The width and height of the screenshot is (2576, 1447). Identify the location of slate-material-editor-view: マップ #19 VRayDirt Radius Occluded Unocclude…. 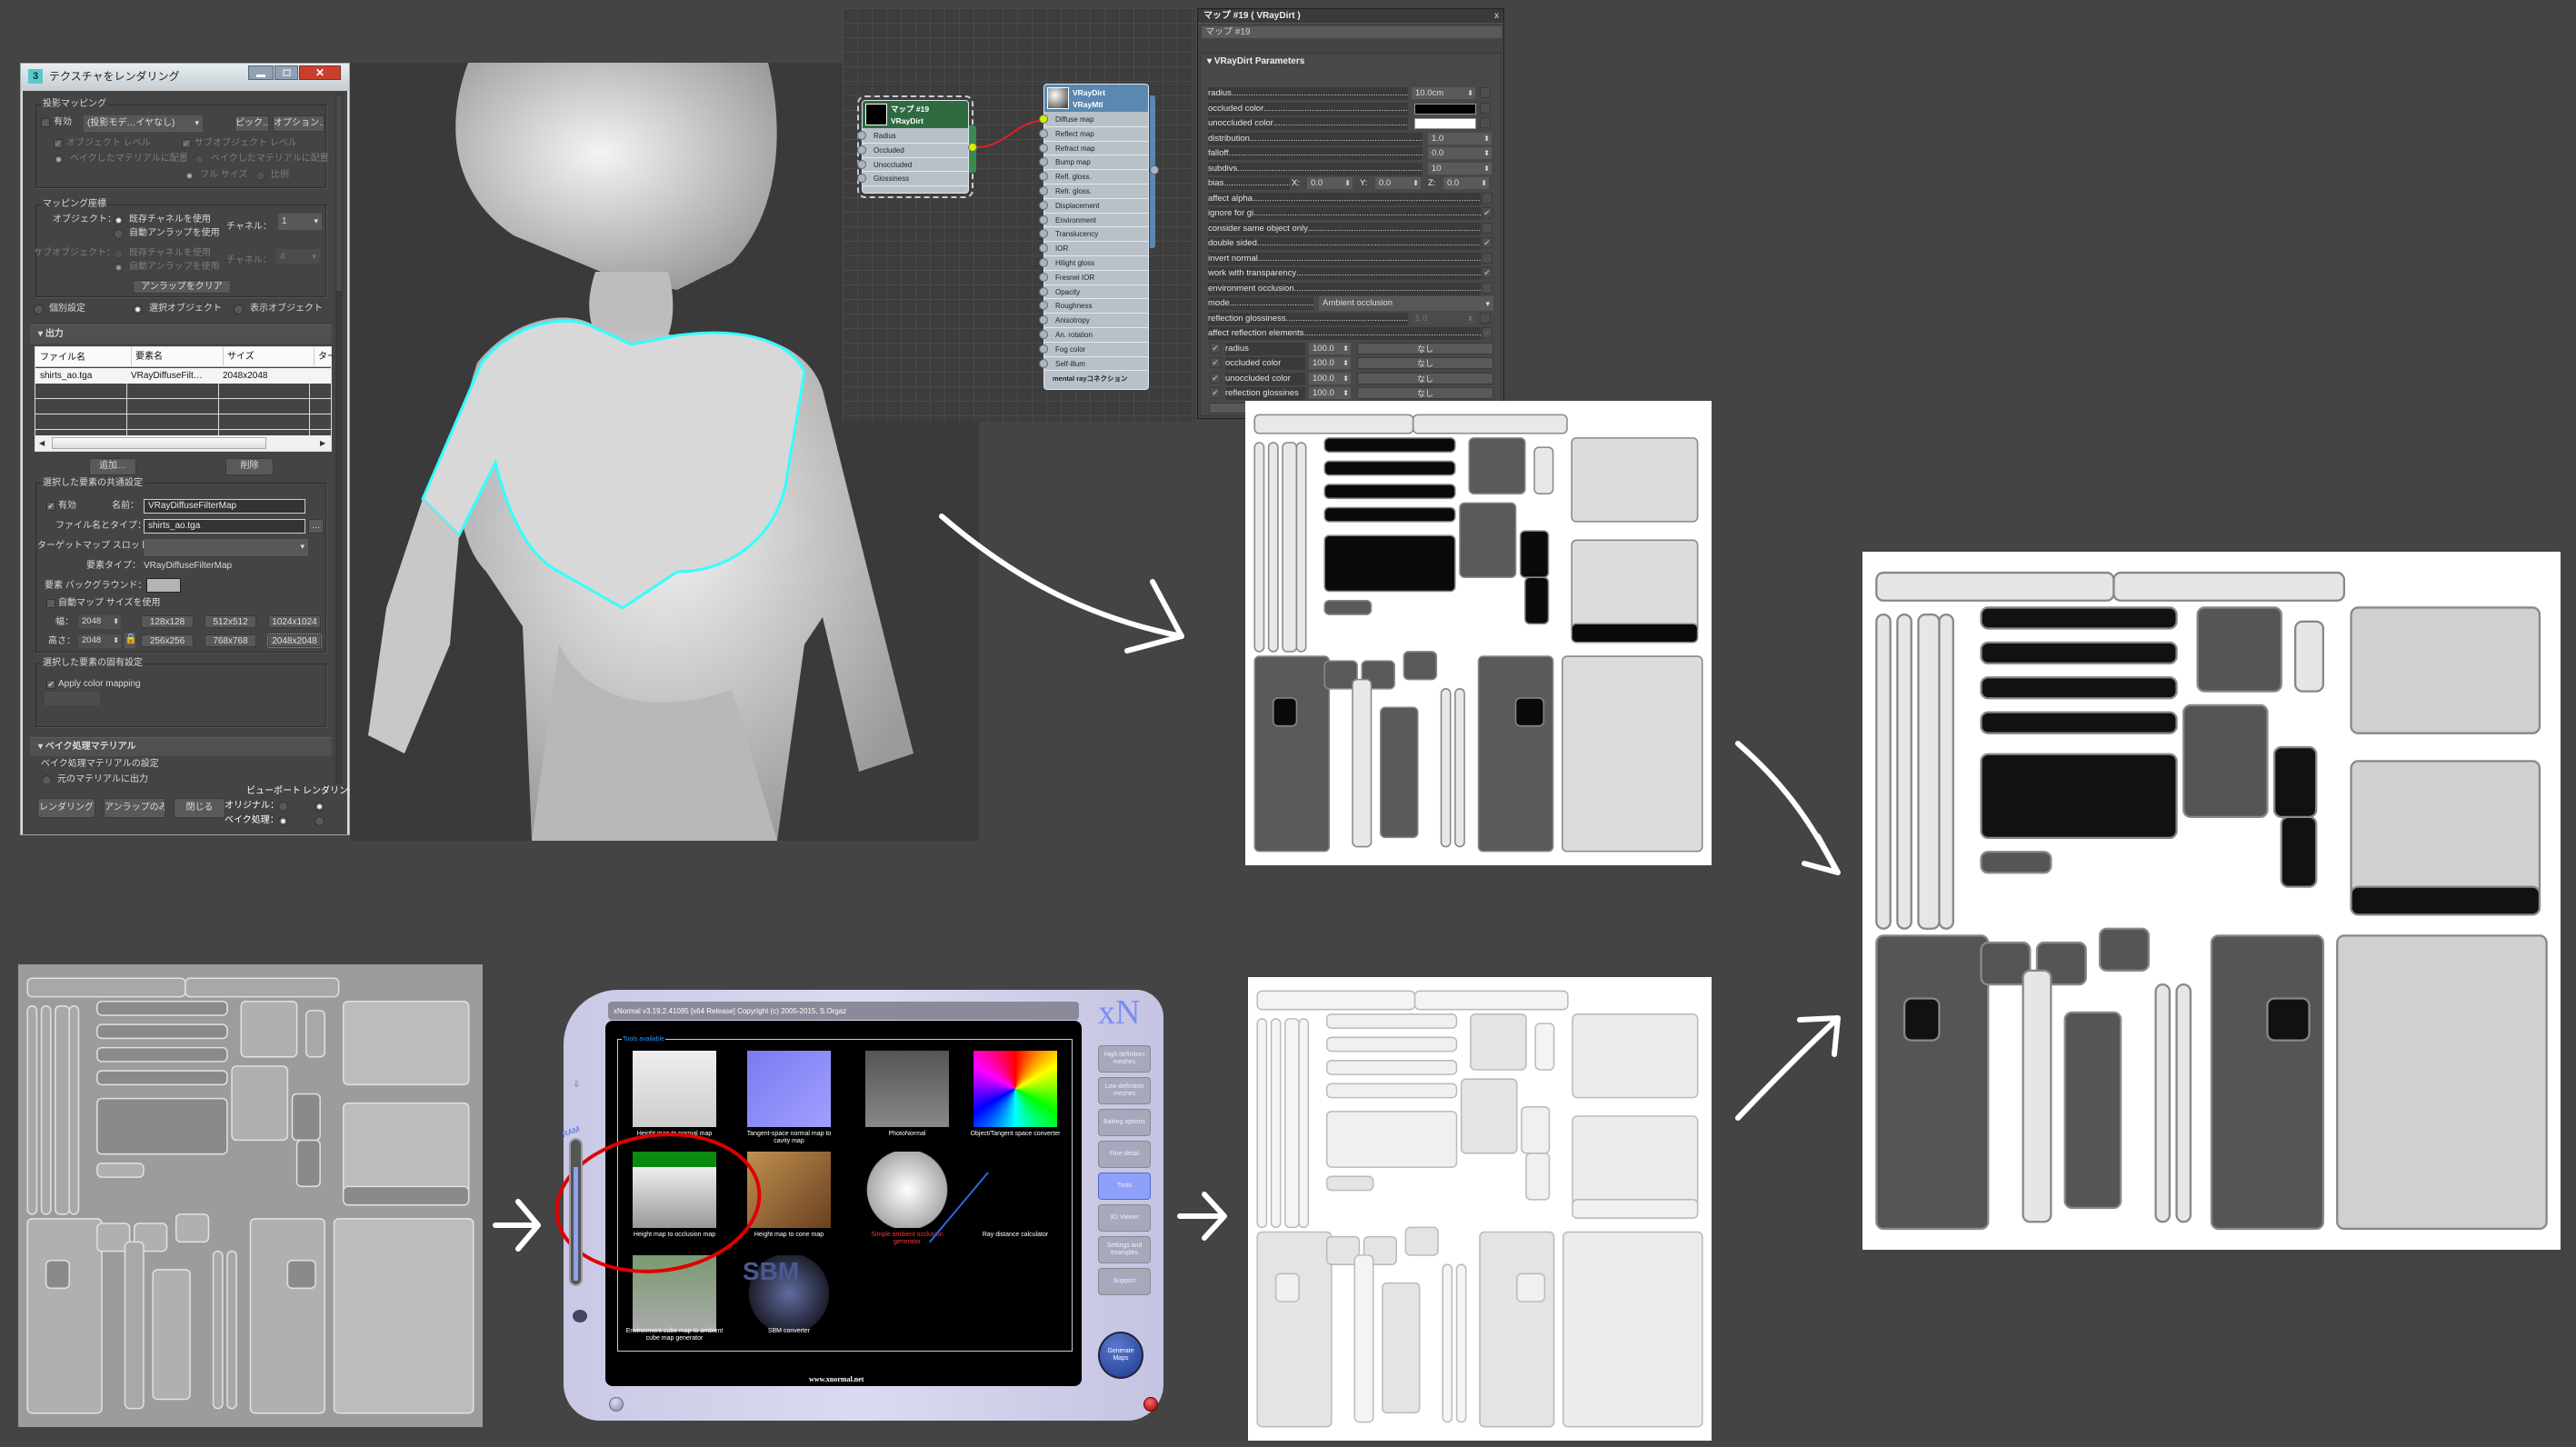
(1018, 215).